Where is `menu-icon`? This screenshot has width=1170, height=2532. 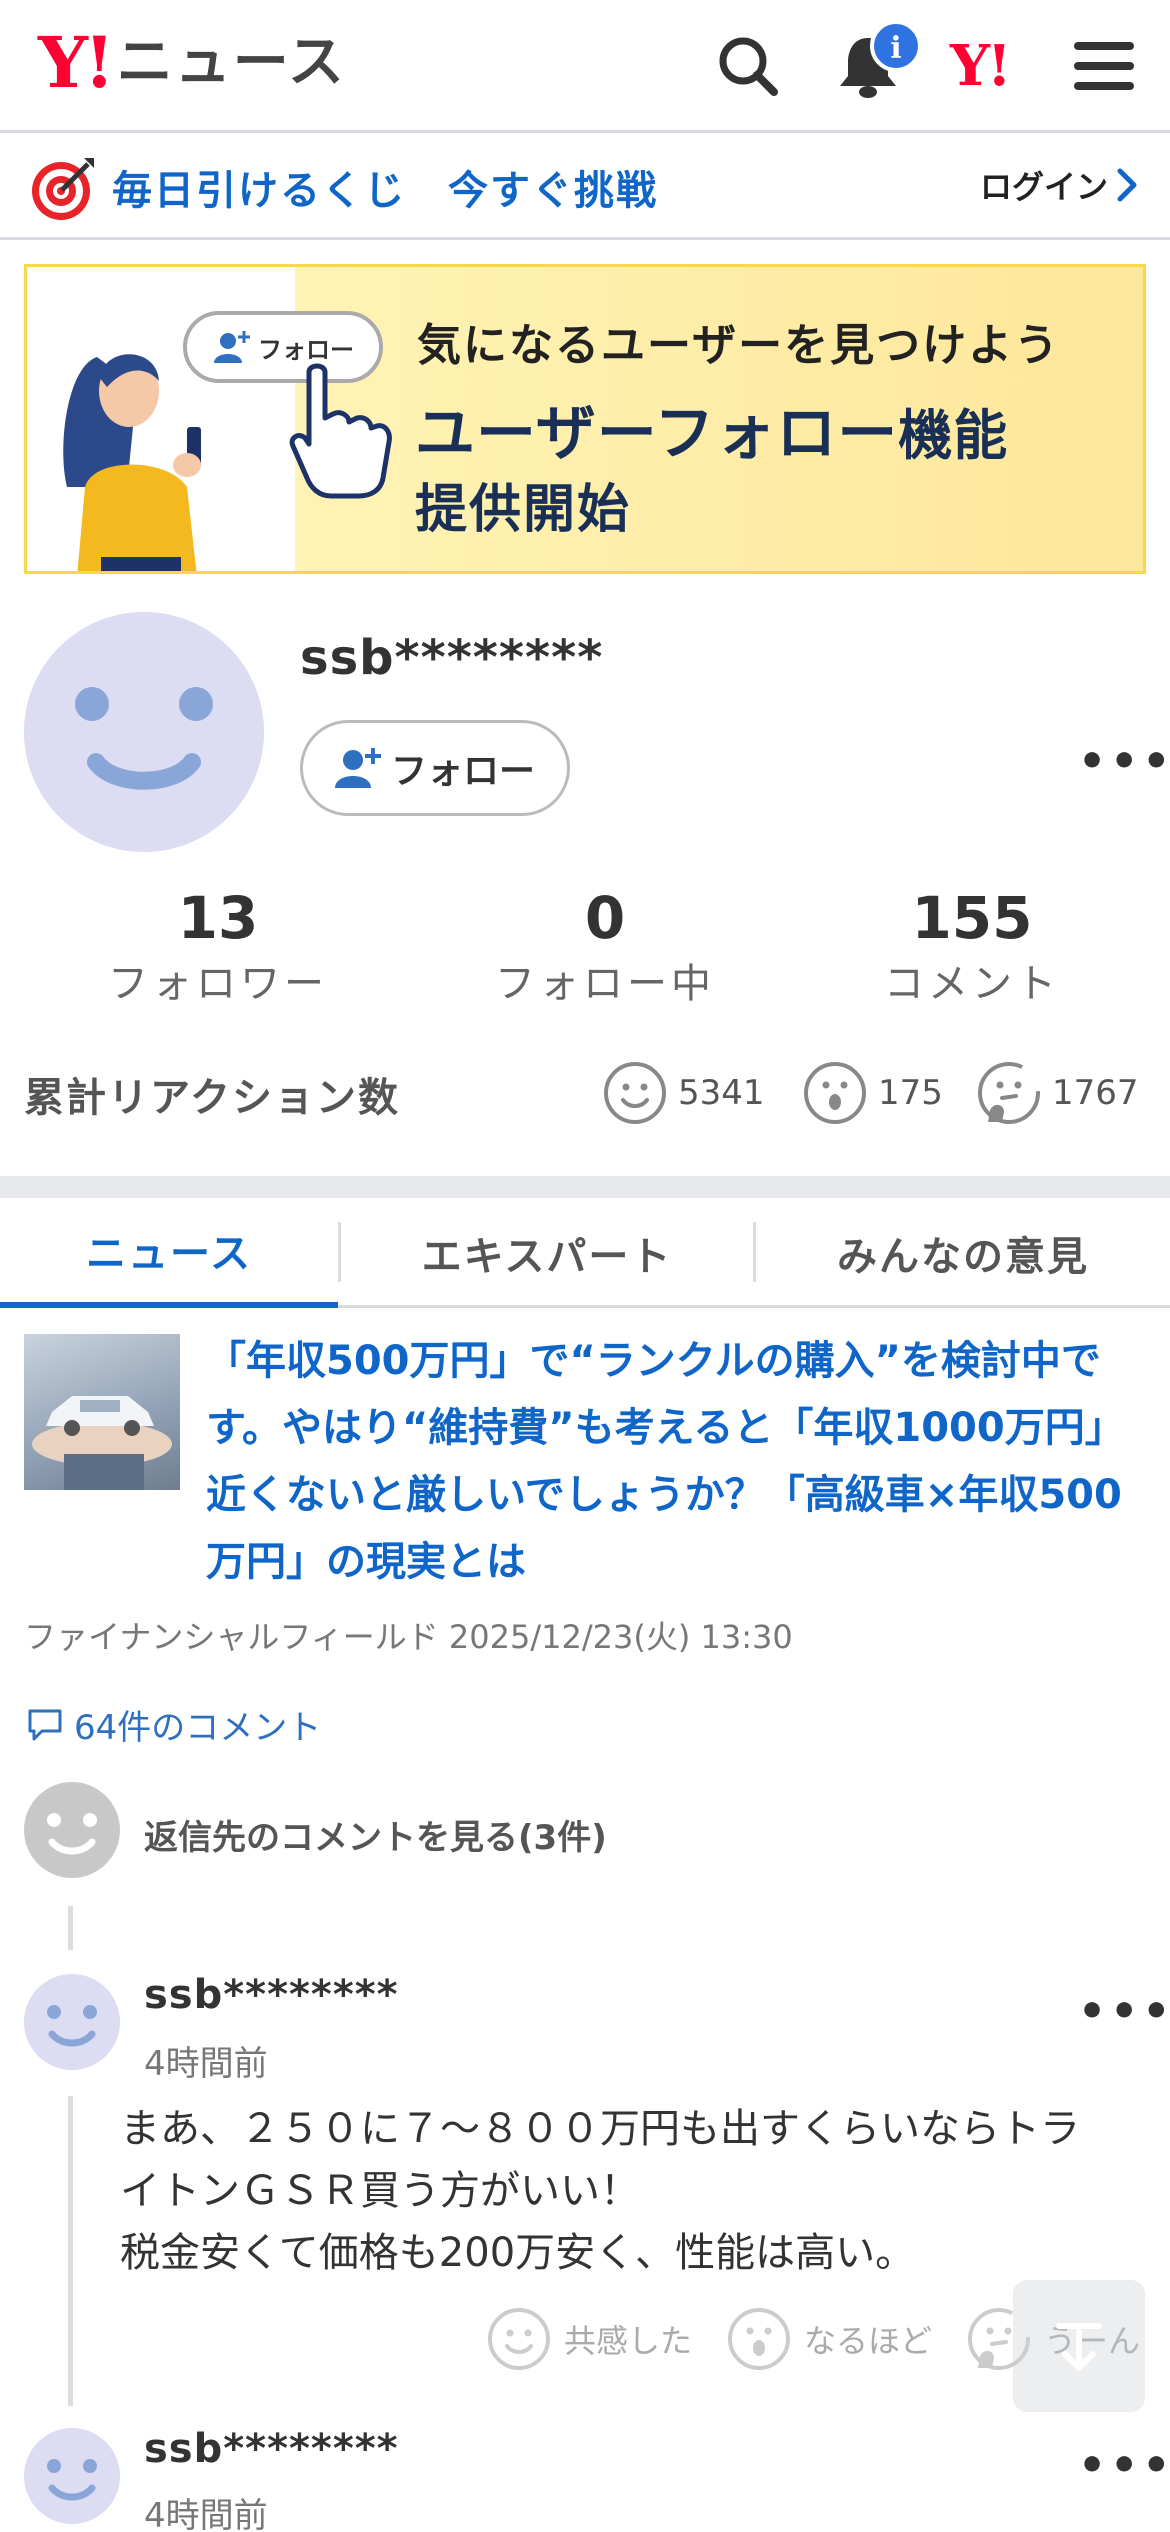 menu-icon is located at coordinates (1104, 66).